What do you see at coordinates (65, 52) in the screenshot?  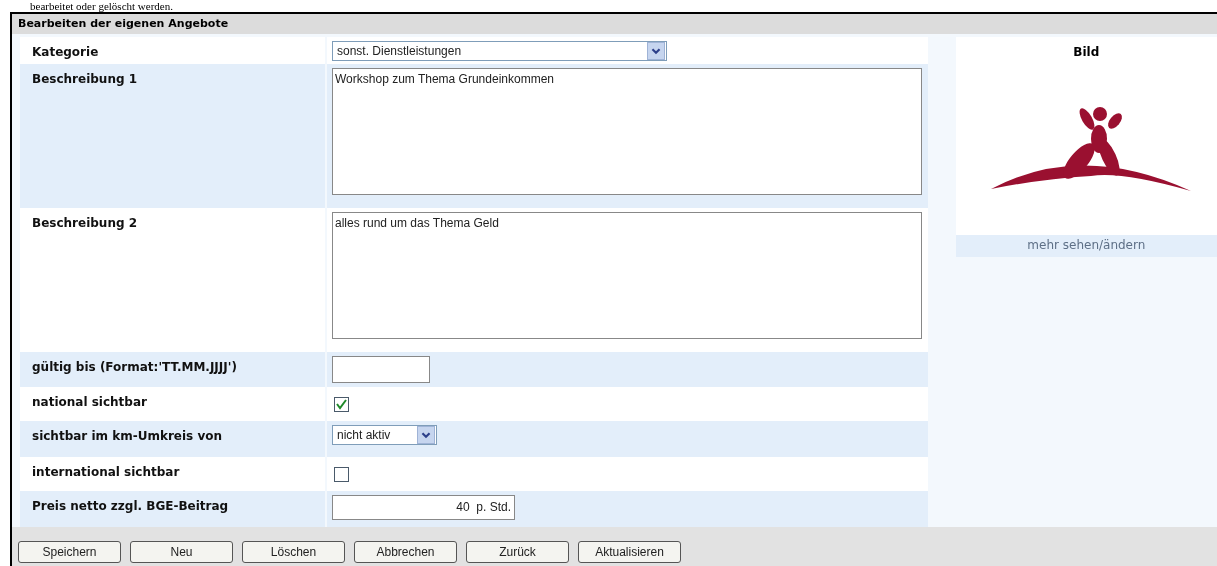 I see `field-label: Kategorie` at bounding box center [65, 52].